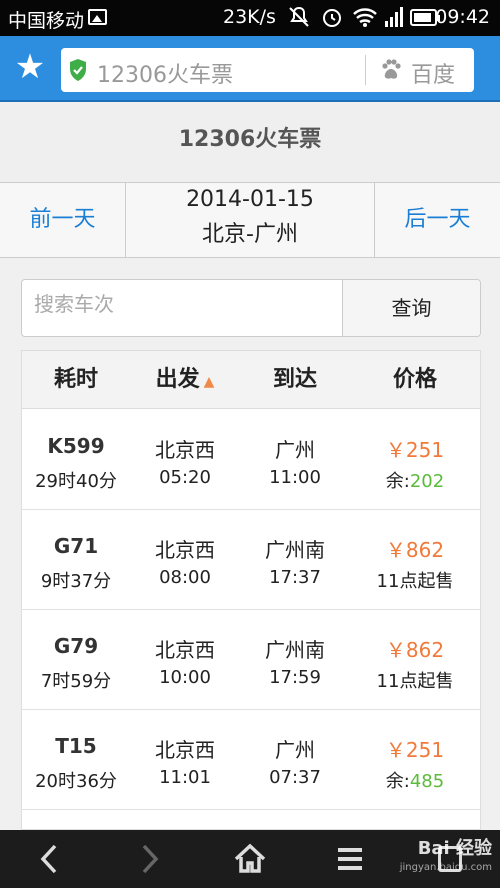  I want to click on train-number: T15, so click(76, 746).